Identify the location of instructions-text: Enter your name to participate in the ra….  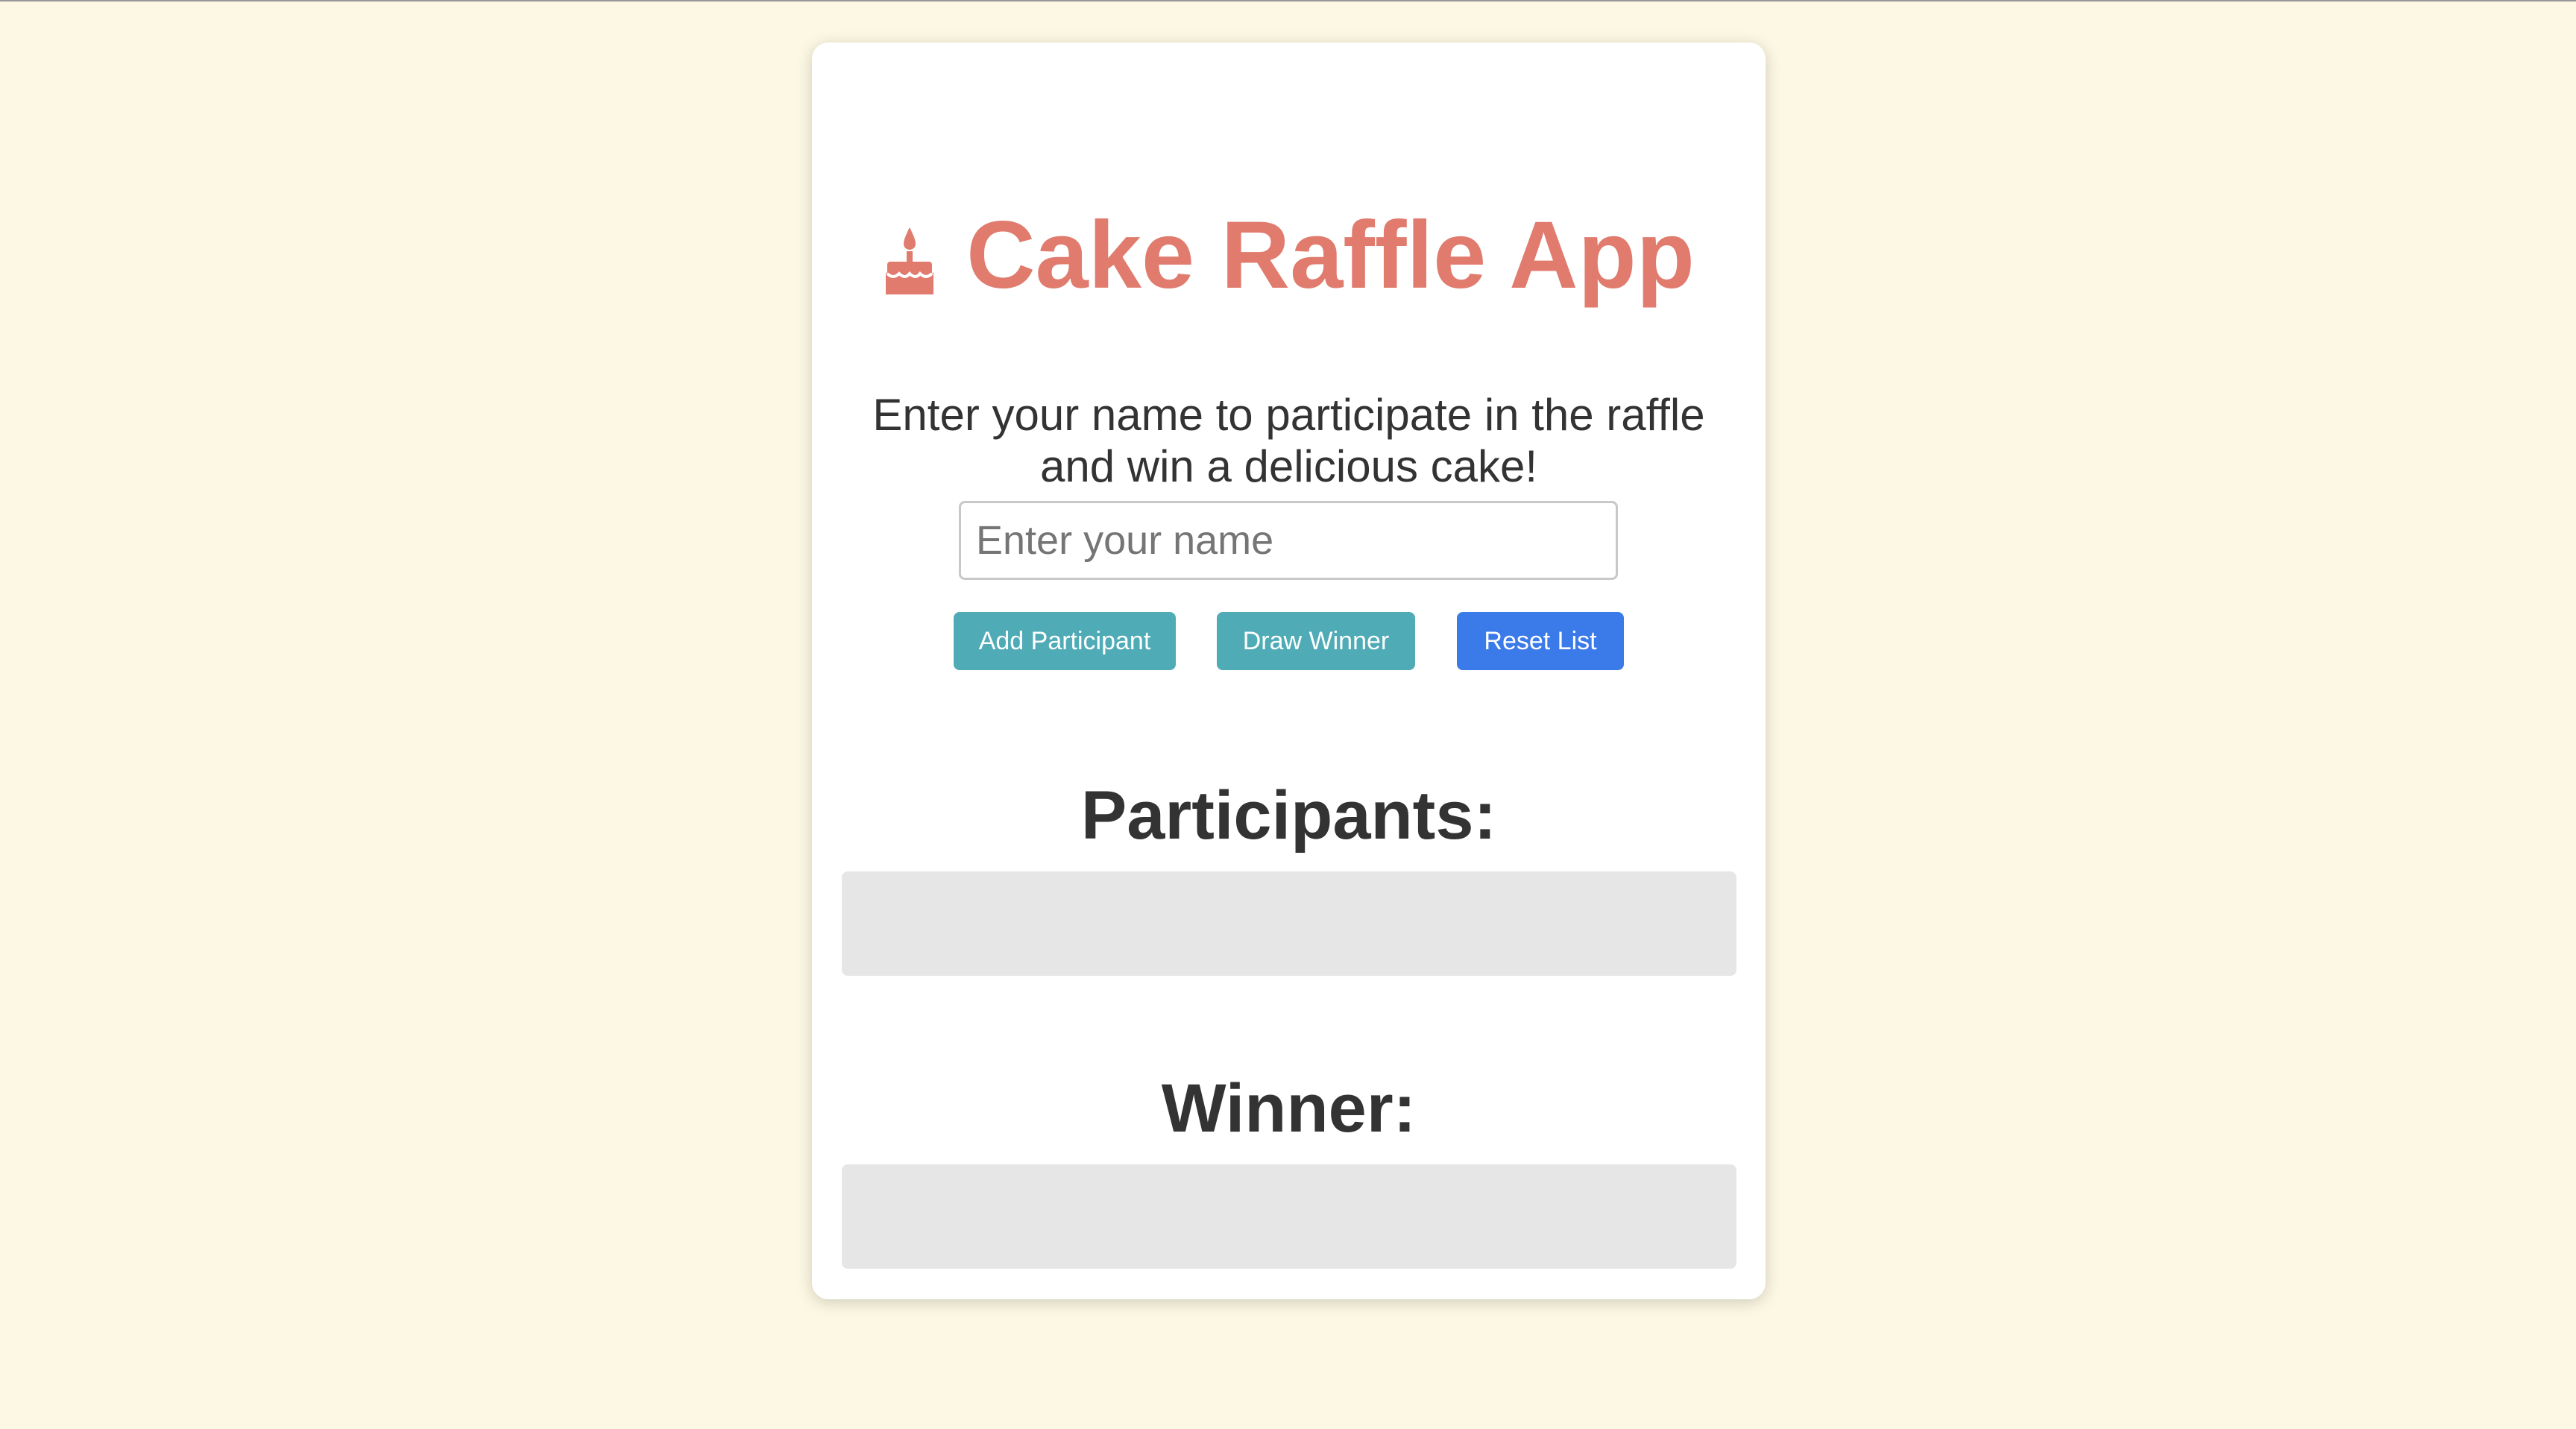
(1288, 440).